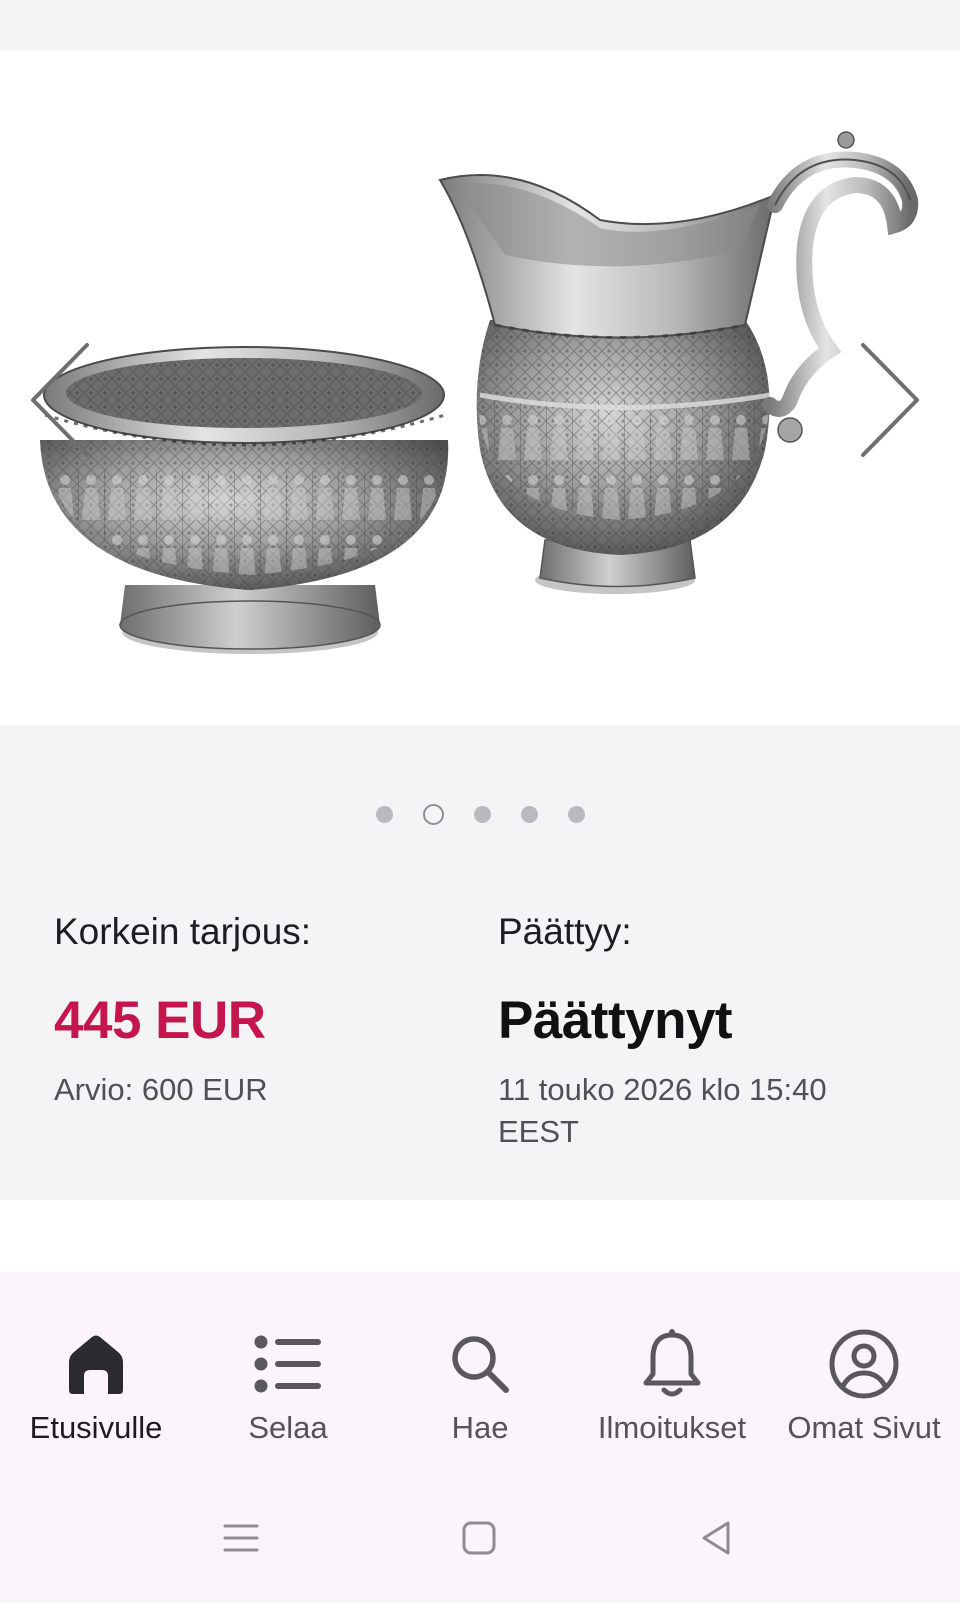  I want to click on pitcher-illustration, so click(678, 362).